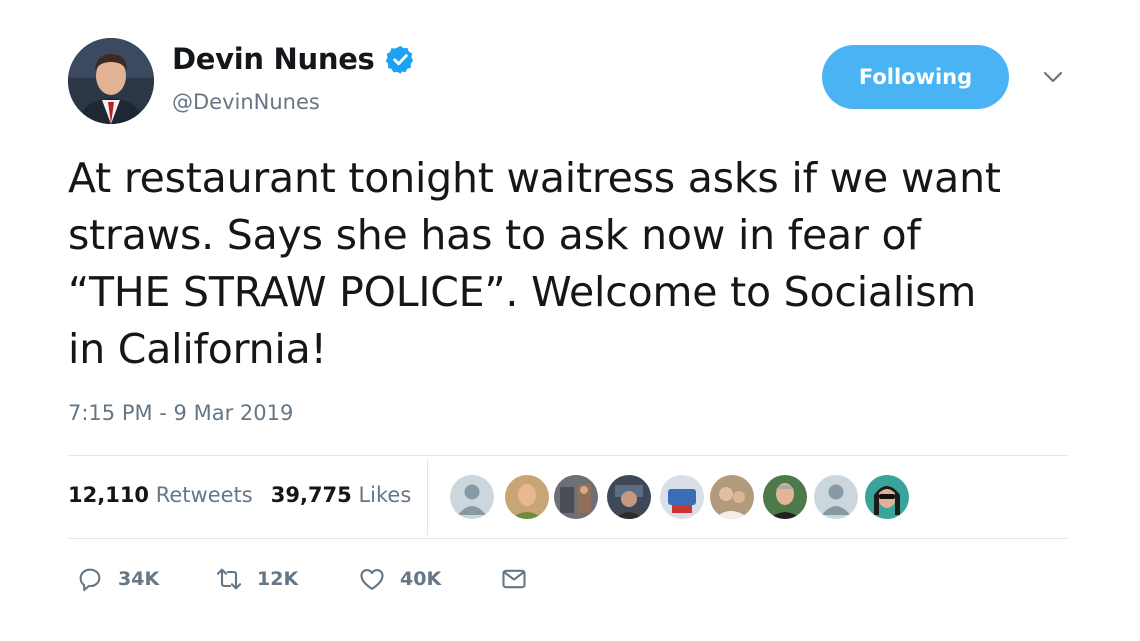 The height and width of the screenshot is (641, 1140). I want to click on envelope-icon, so click(514, 579).